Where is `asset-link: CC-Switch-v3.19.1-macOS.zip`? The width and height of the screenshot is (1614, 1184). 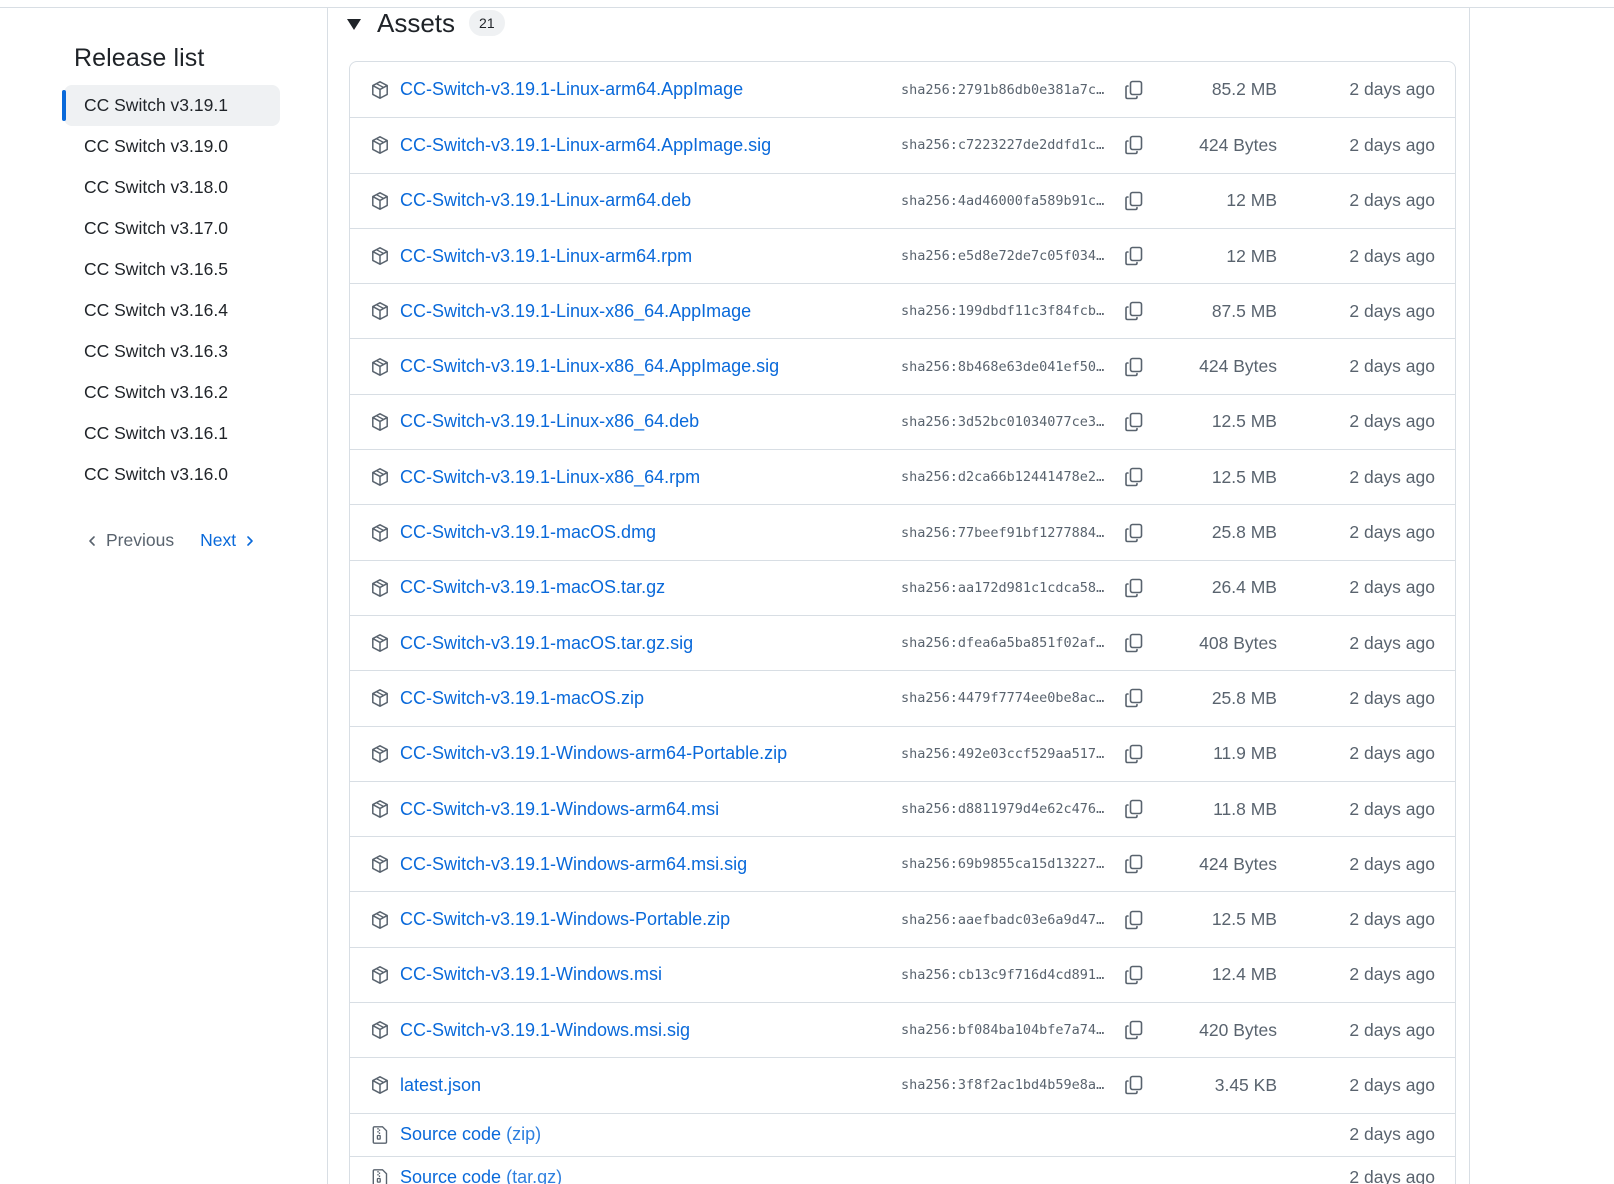
asset-link: CC-Switch-v3.19.1-macOS.zip is located at coordinates (522, 698).